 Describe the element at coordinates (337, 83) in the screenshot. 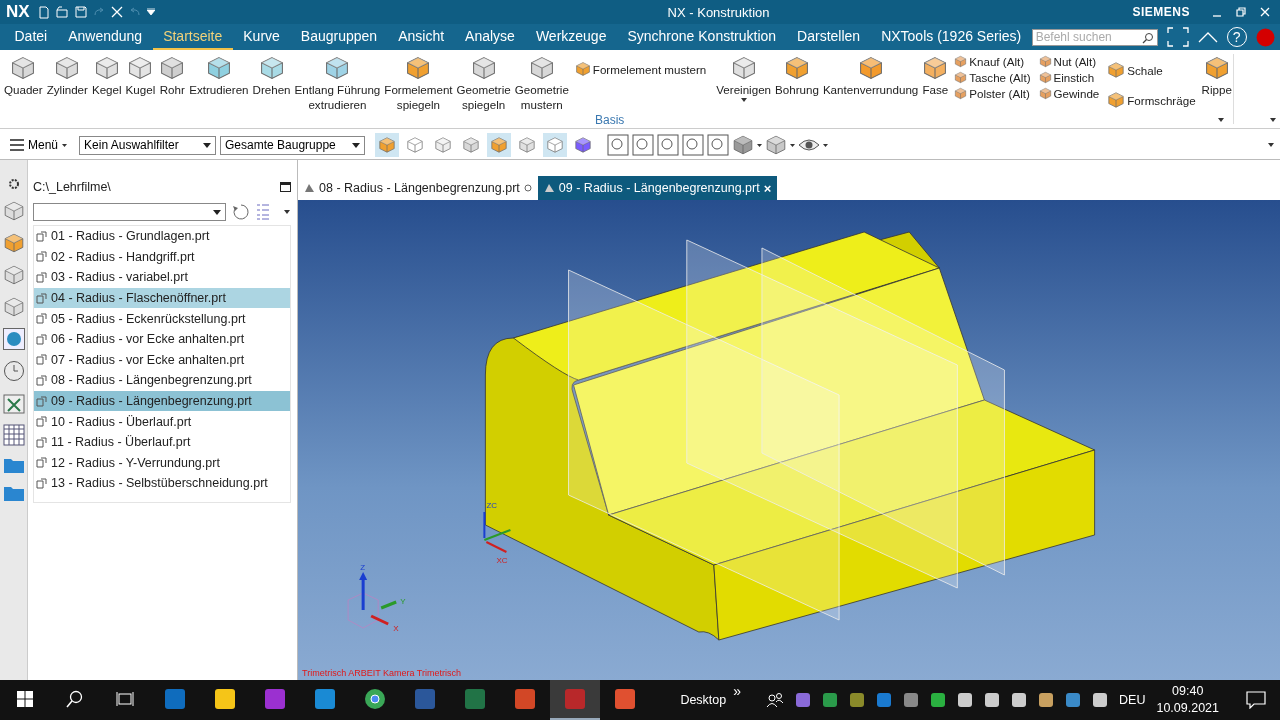

I see `ribbon-button: Entlang Führung extrudieren` at that location.